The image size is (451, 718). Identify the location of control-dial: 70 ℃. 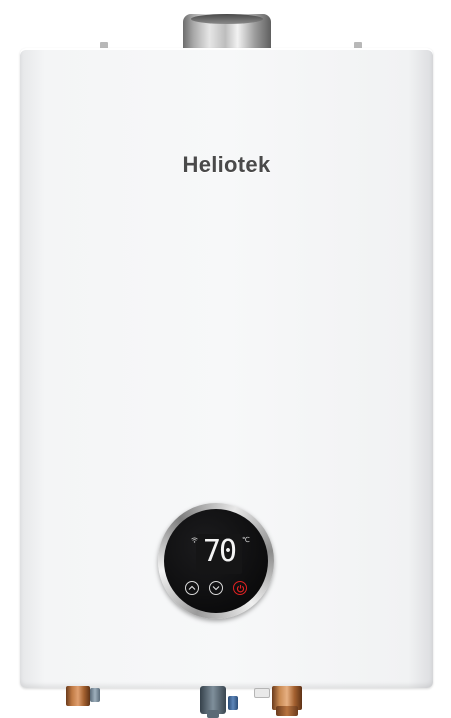
(216, 561).